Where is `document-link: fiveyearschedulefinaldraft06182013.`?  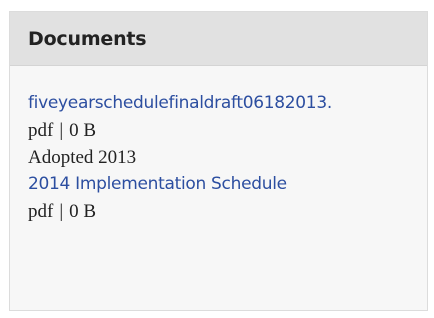 document-link: fiveyearschedulefinaldraft06182013. is located at coordinates (227, 103).